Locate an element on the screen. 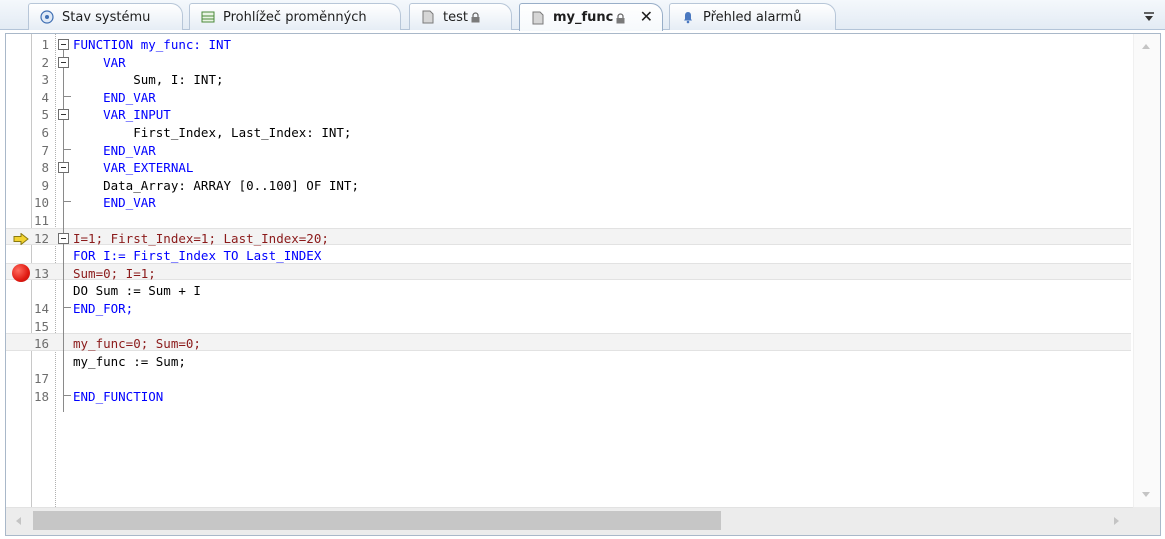  scroll-down-arrow-icon is located at coordinates (1146, 494).